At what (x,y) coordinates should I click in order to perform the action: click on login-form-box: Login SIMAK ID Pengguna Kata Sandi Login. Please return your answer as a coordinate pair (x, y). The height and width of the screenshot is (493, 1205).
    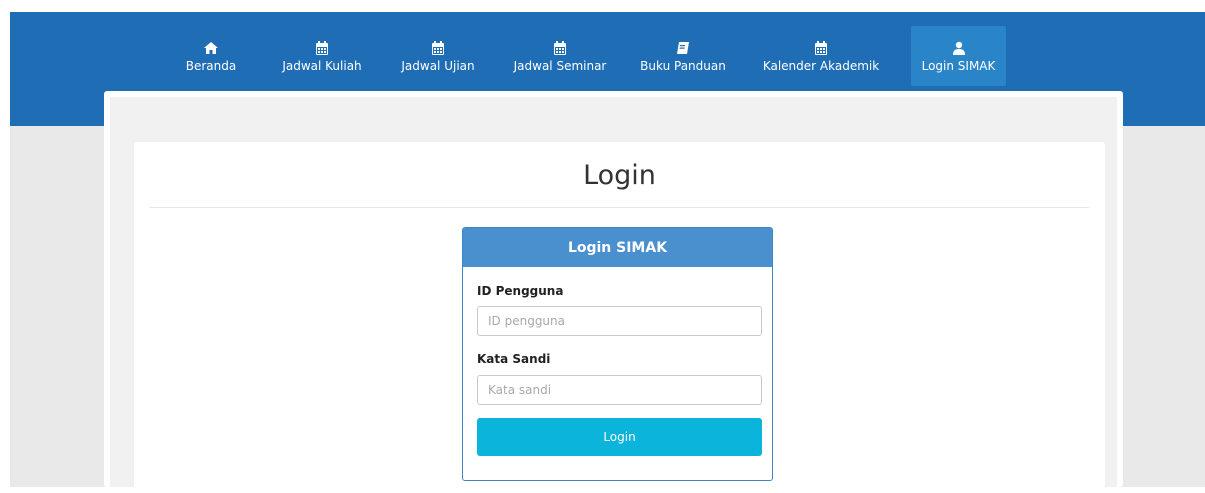
    Looking at the image, I should click on (617, 354).